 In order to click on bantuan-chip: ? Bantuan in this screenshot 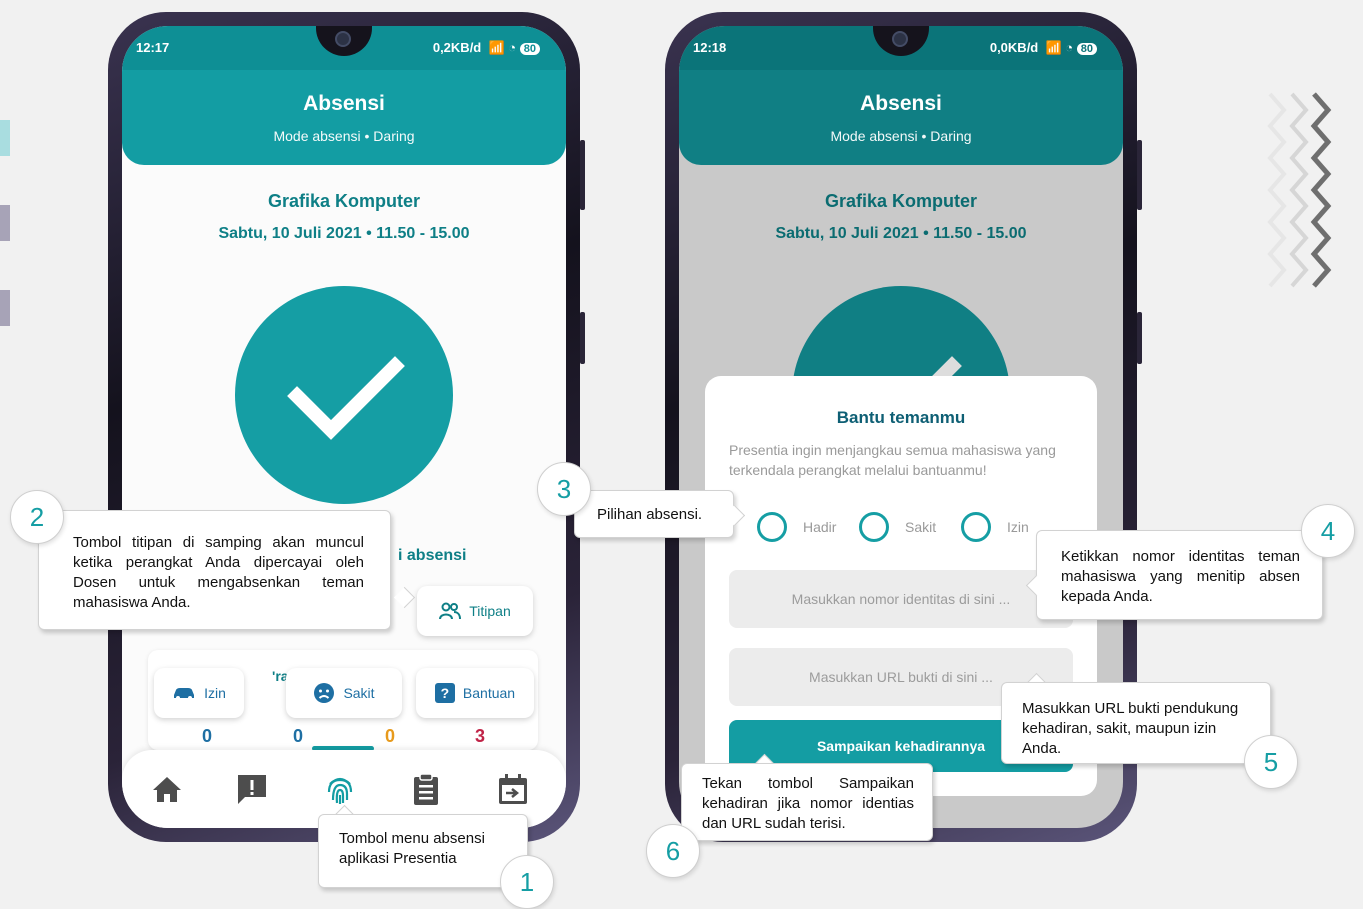, I will do `click(475, 693)`.